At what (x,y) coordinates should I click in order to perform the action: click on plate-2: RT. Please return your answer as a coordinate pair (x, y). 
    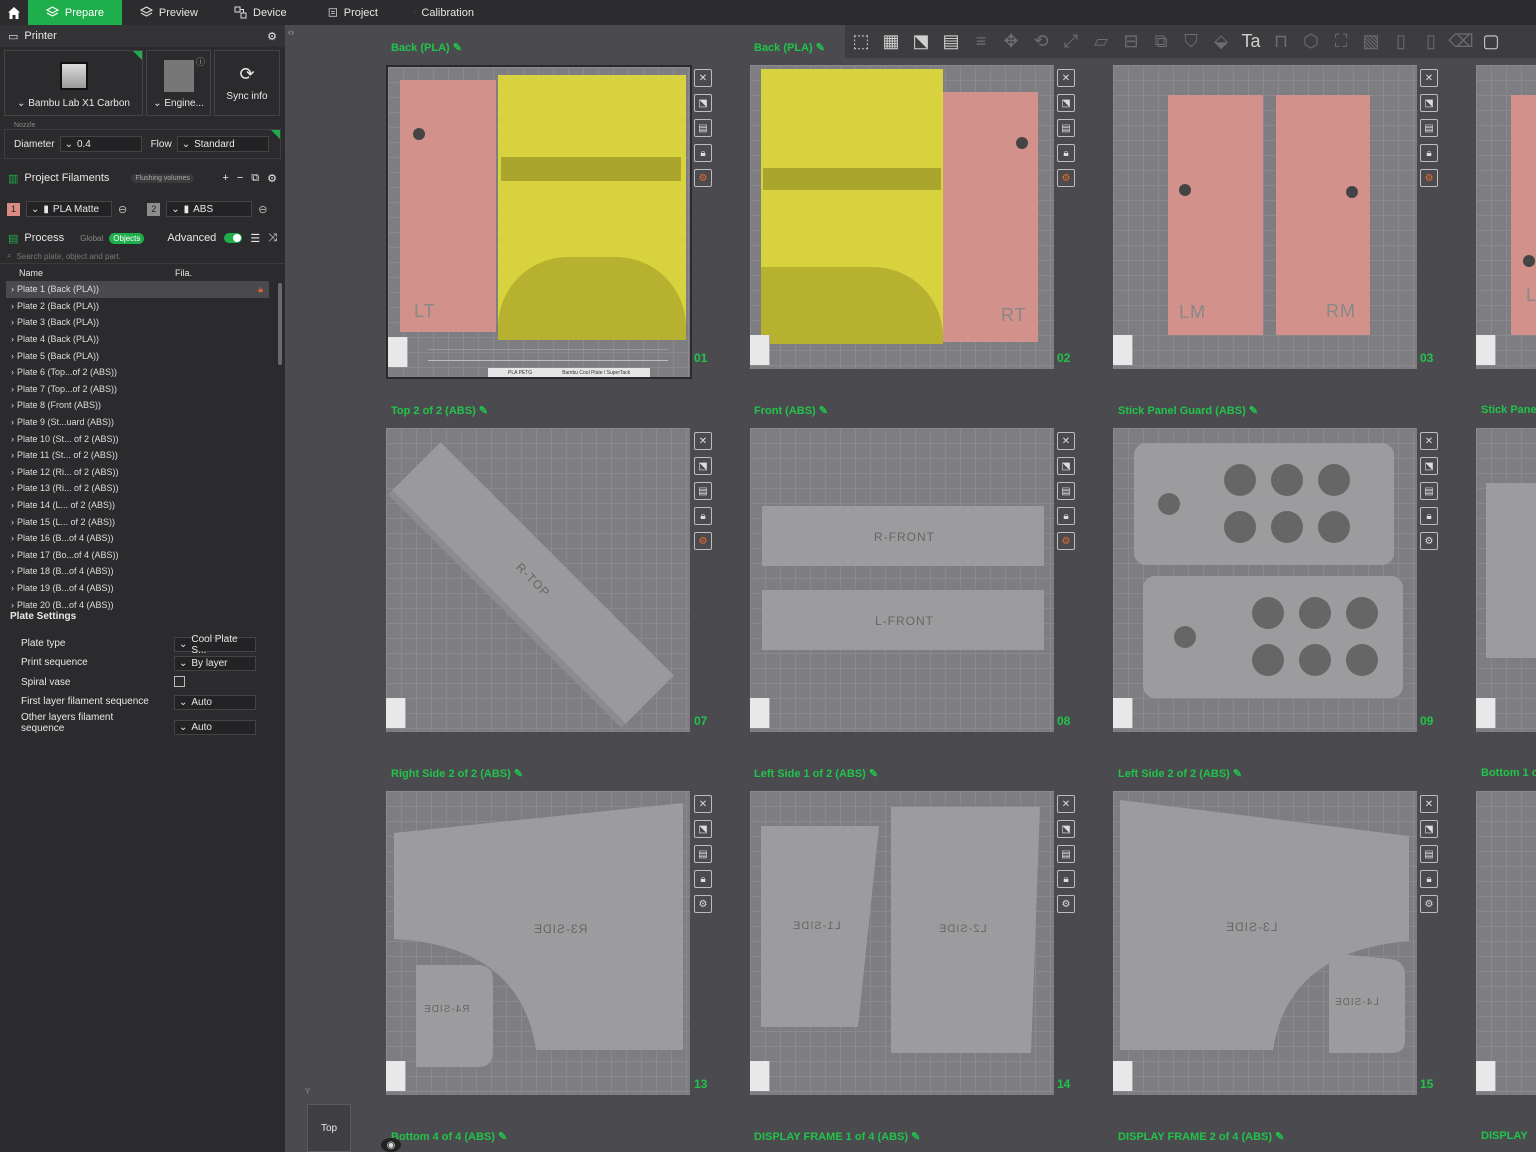
    Looking at the image, I should click on (902, 217).